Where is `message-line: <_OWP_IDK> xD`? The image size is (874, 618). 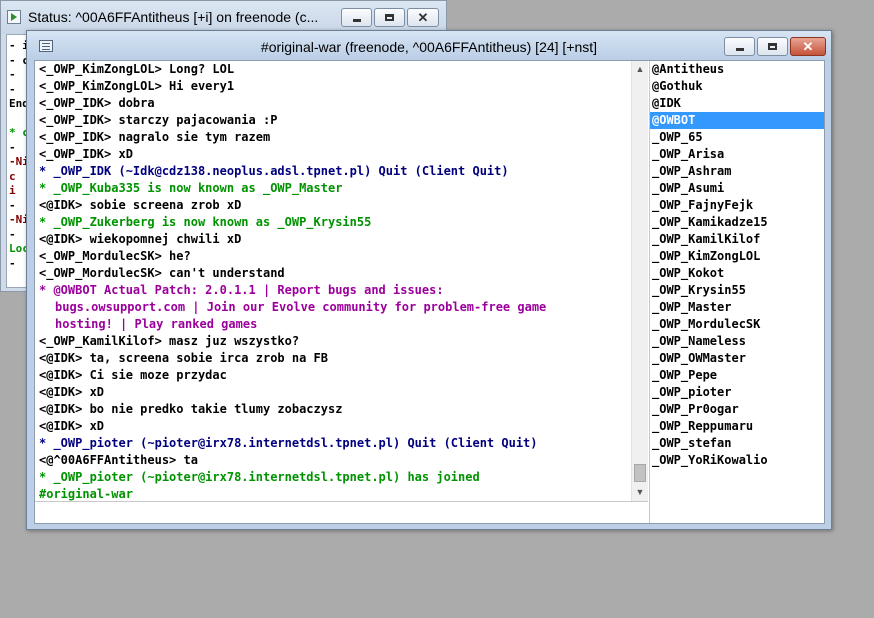
message-line: <_OWP_IDK> xD is located at coordinates (86, 154).